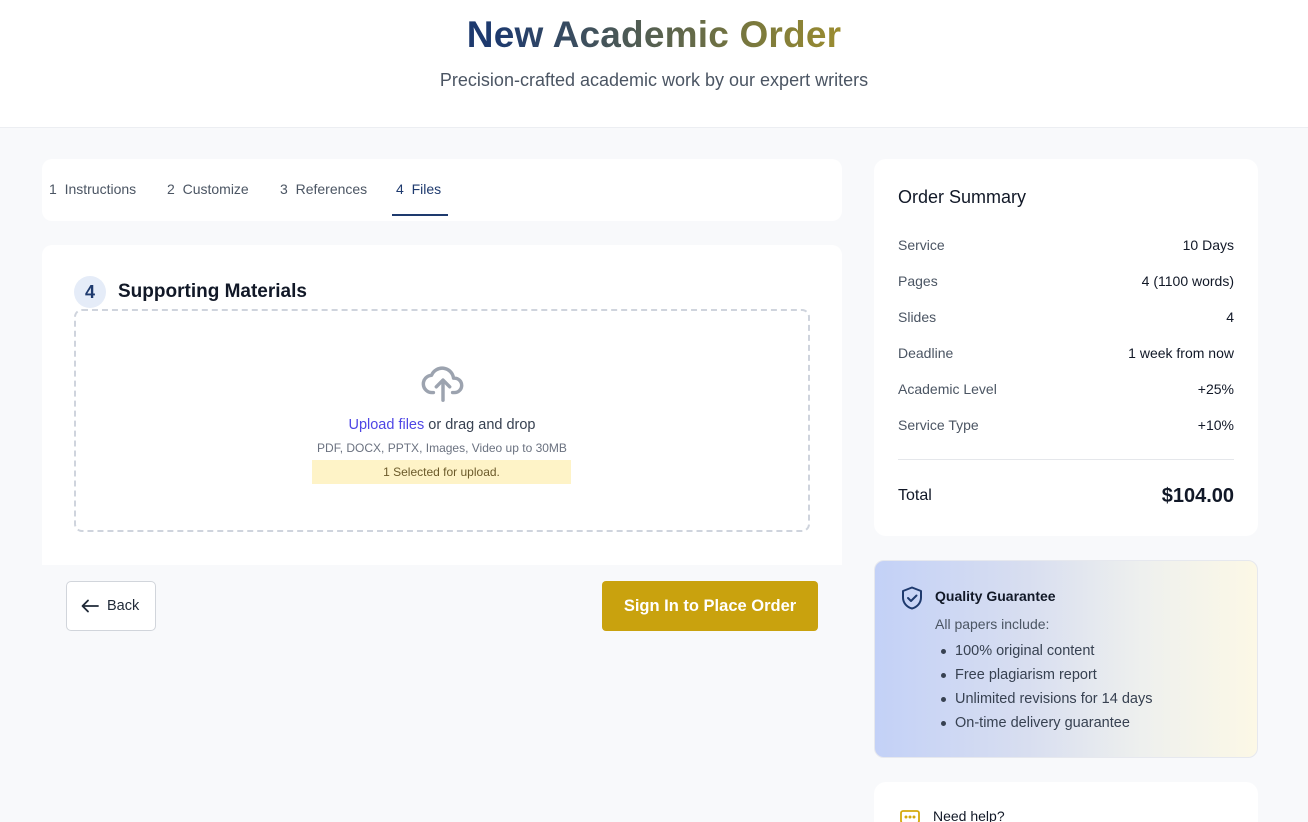 This screenshot has width=1308, height=822. Describe the element at coordinates (654, 35) in the screenshot. I see `page-title: New Academic Order` at that location.